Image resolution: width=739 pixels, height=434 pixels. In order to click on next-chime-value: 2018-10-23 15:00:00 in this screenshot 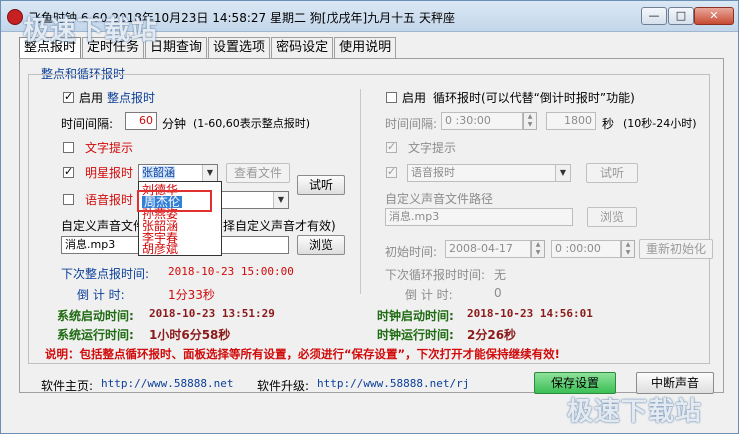, I will do `click(231, 271)`.